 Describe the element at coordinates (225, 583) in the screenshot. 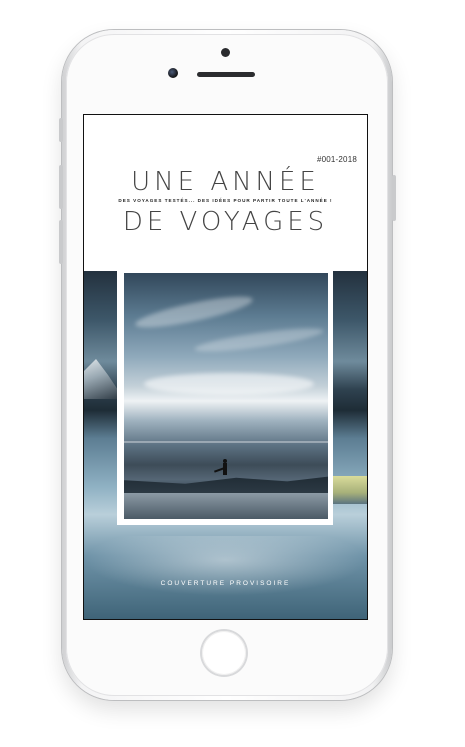

I see `cover-caption: COUVERTURE PROVISOIRE` at that location.